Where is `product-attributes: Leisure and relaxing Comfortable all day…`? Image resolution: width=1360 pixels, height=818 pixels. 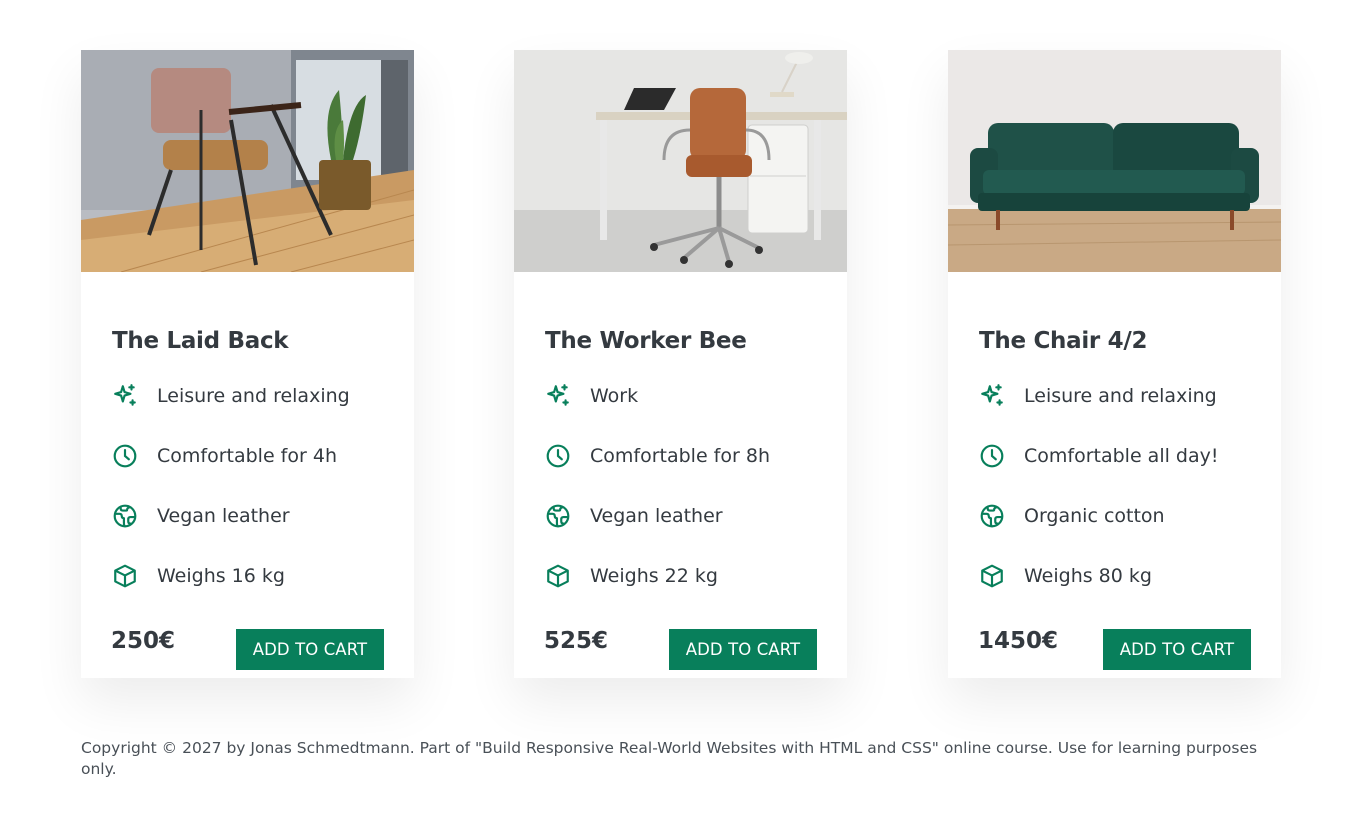
product-attributes: Leisure and relaxing Comfortable all day… is located at coordinates (1119, 486).